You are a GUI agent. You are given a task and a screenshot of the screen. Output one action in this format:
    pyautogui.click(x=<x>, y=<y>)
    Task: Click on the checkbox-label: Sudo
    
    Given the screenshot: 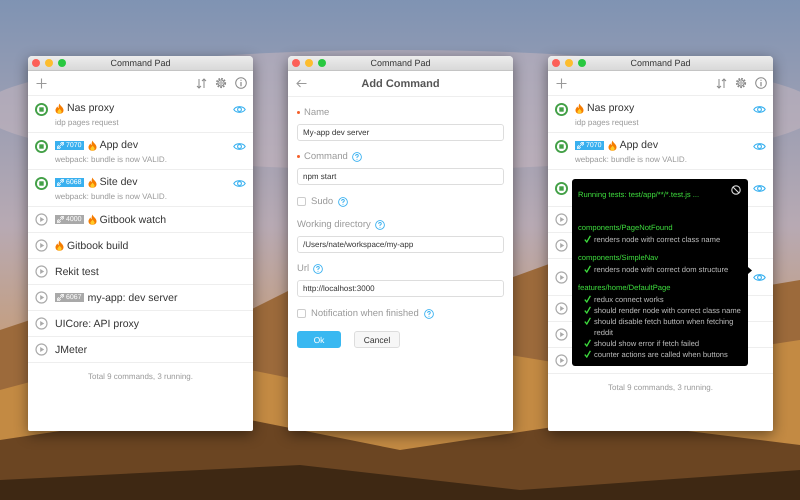 What is the action you would take?
    pyautogui.click(x=322, y=201)
    